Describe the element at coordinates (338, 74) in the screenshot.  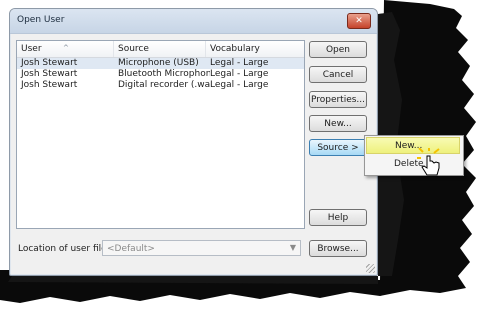
I see `cancel-button: Cancel` at that location.